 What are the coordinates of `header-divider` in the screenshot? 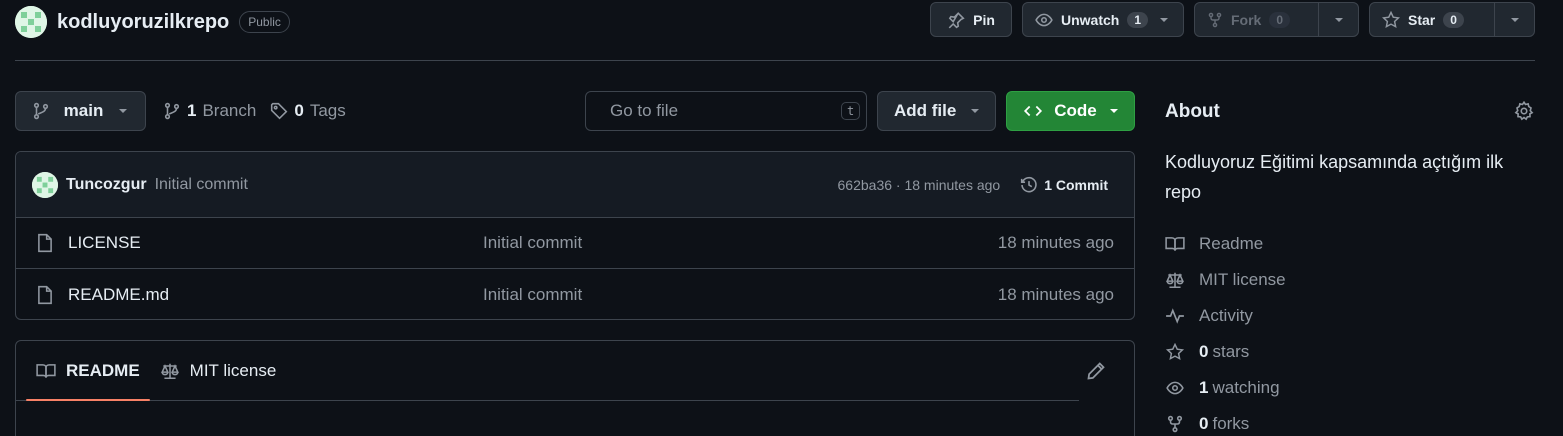 It's located at (775, 60).